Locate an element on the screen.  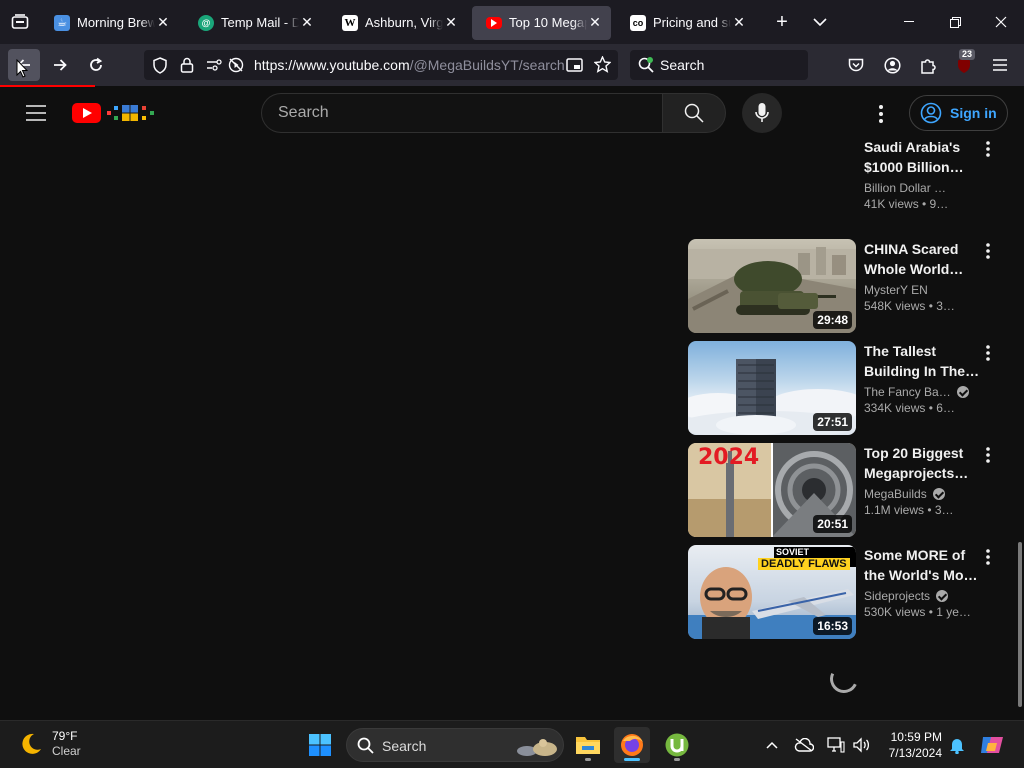
url-path: /@MegaBuildsYT/search is located at coordinates (486, 65).